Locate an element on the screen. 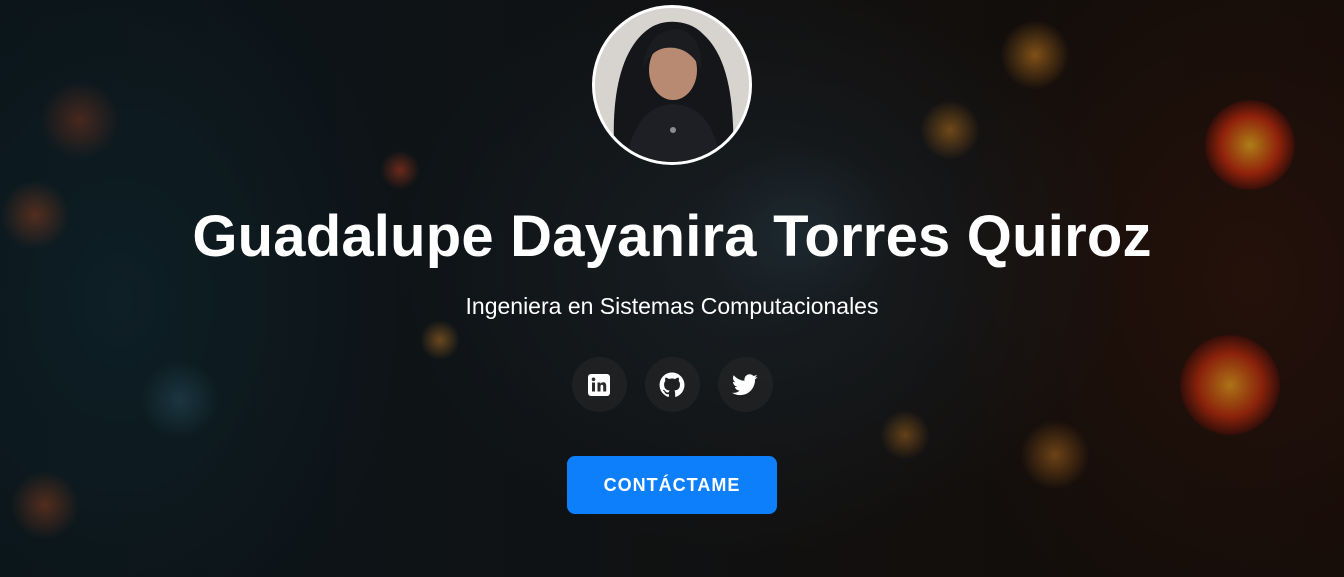 This screenshot has width=1344, height=577. profile-title: Ingeniera en Sistemas Computacionales is located at coordinates (672, 306).